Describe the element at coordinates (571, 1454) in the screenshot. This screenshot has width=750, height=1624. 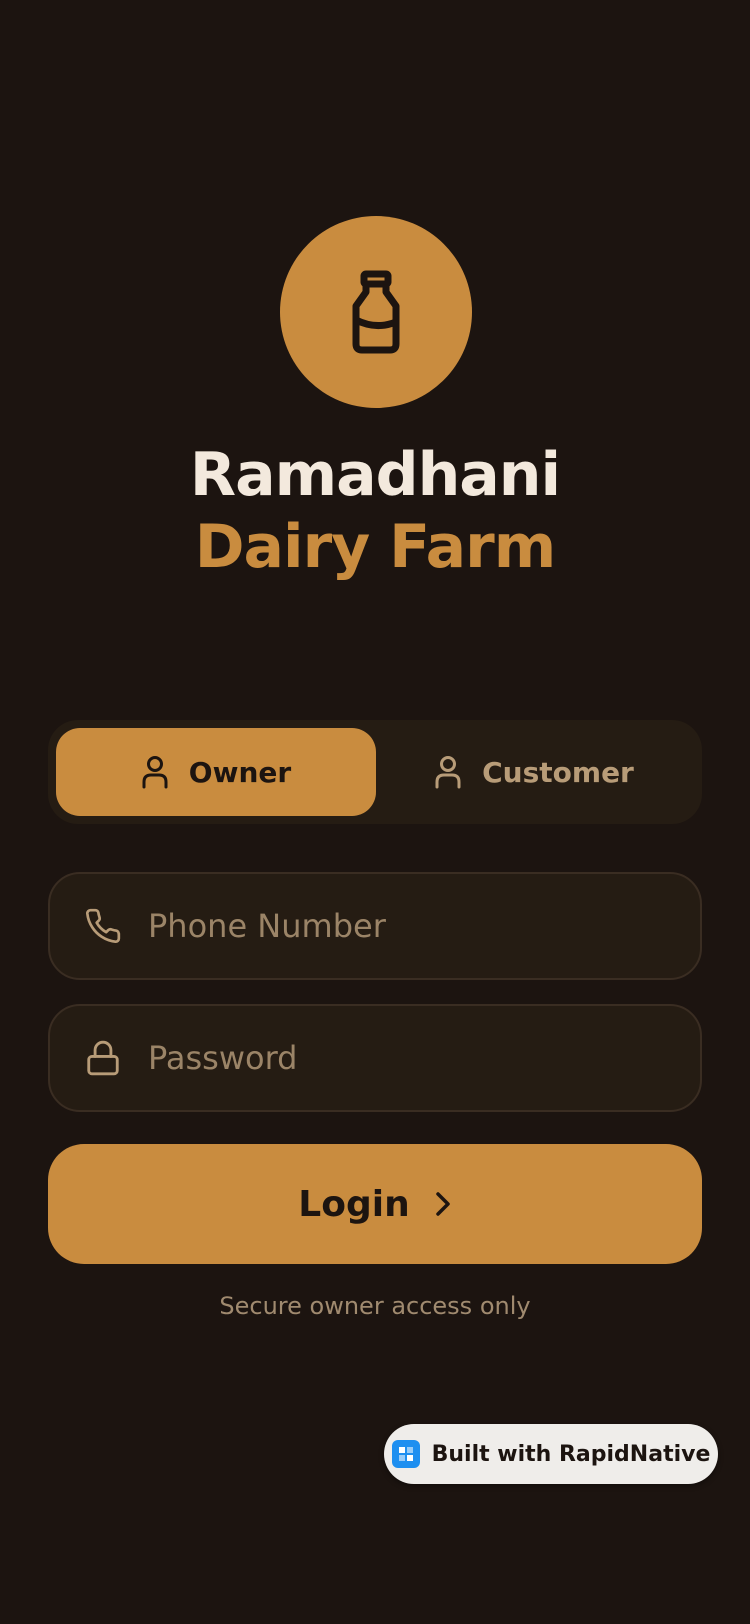
I see `built-with-label: Built with RapidNative` at that location.